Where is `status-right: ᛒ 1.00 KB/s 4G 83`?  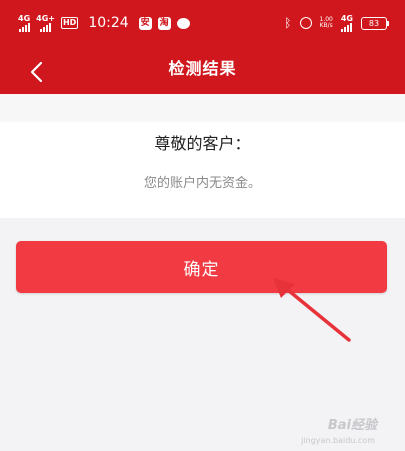
status-right: ᛒ 1.00 KB/s 4G 83 is located at coordinates (336, 22).